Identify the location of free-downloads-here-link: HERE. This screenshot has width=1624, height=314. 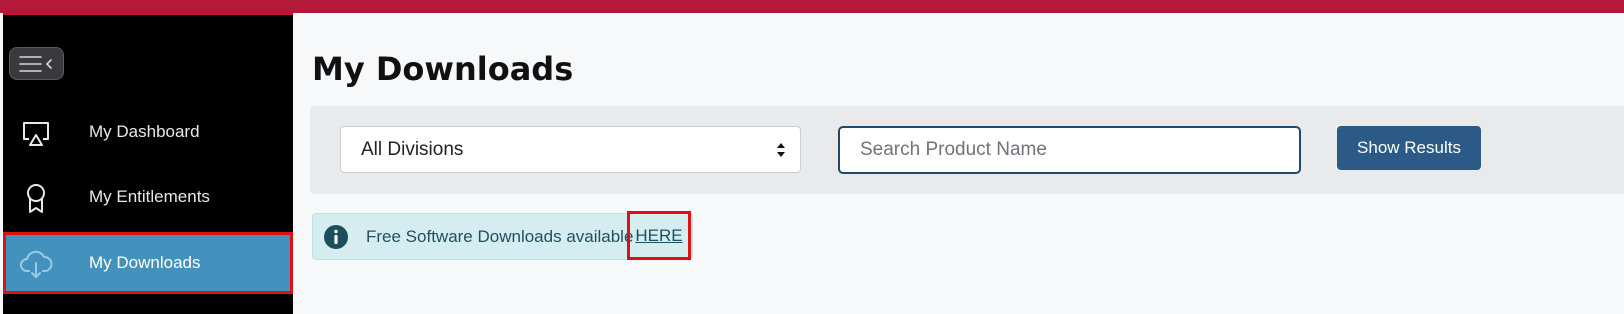
(659, 235).